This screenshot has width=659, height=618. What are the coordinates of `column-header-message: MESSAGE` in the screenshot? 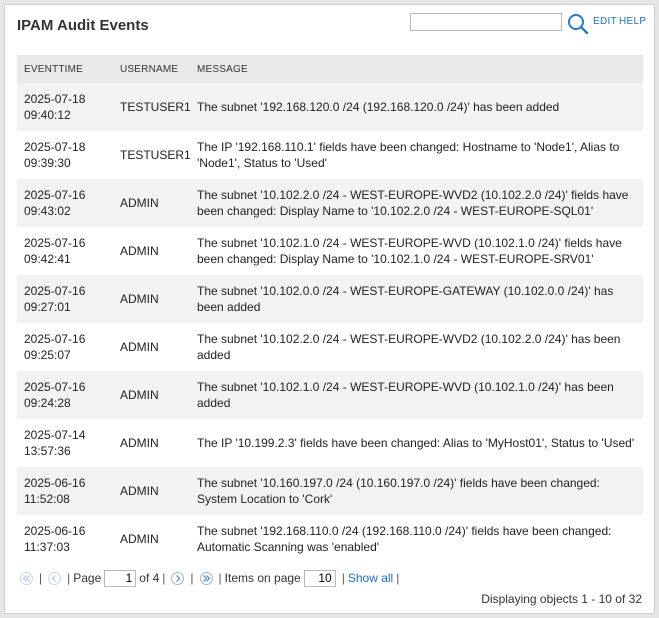 It's located at (416, 69).